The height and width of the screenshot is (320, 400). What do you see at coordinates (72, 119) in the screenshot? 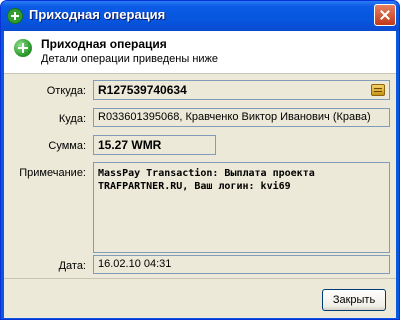
I see `to-label: Куда:` at bounding box center [72, 119].